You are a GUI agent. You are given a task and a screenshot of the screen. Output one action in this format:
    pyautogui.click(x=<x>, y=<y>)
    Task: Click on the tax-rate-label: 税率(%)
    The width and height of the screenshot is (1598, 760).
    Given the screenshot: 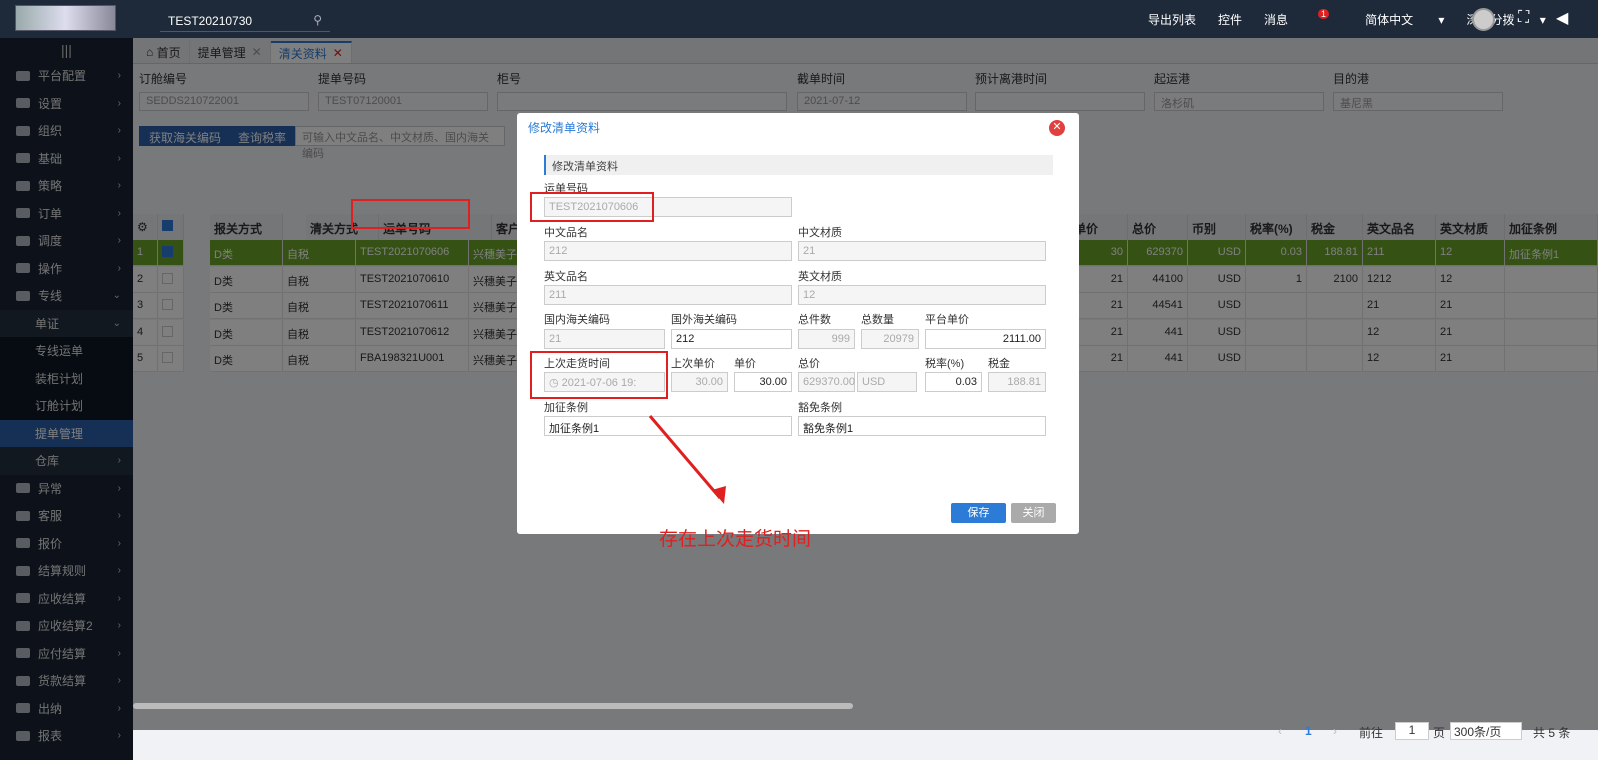 What is the action you would take?
    pyautogui.click(x=945, y=364)
    